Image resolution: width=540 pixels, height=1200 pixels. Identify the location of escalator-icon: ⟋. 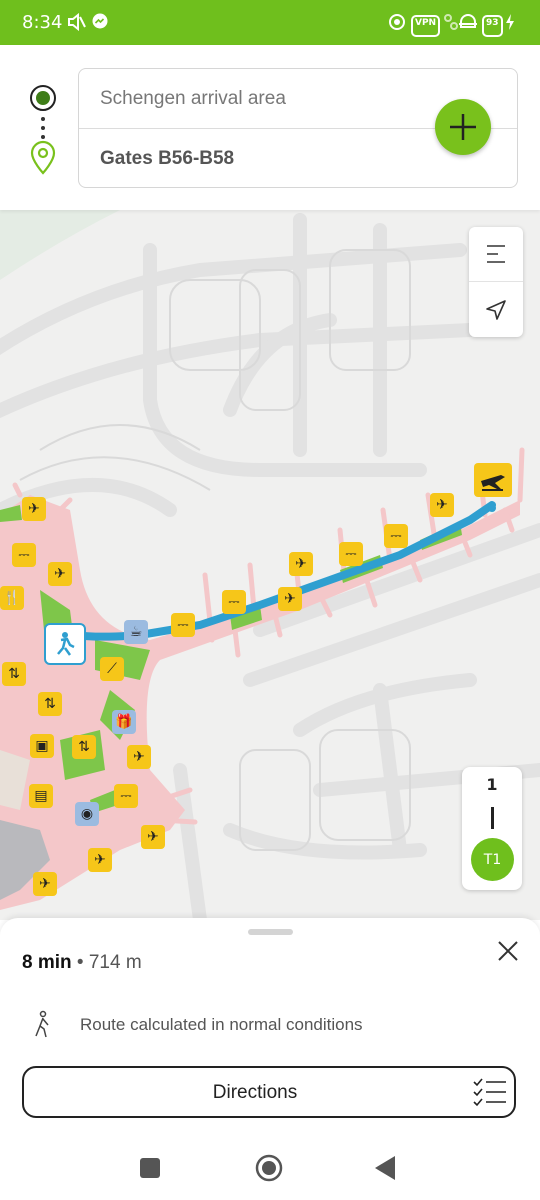
(112, 669).